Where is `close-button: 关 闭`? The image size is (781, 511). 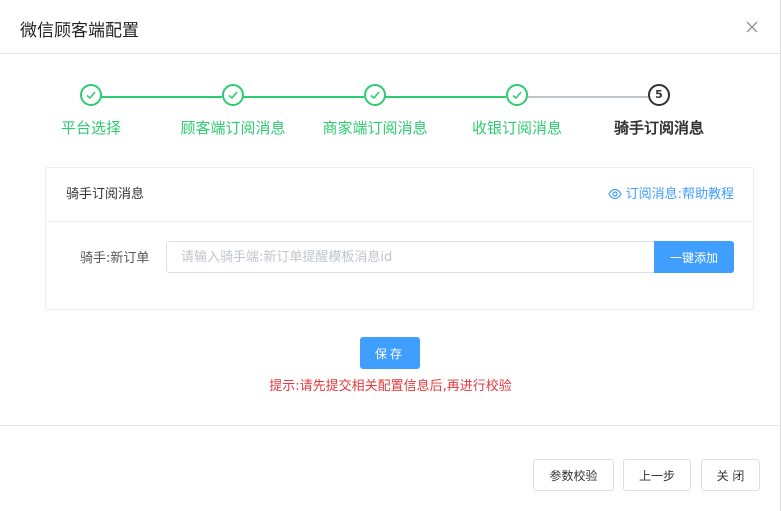 close-button: 关 闭 is located at coordinates (730, 475).